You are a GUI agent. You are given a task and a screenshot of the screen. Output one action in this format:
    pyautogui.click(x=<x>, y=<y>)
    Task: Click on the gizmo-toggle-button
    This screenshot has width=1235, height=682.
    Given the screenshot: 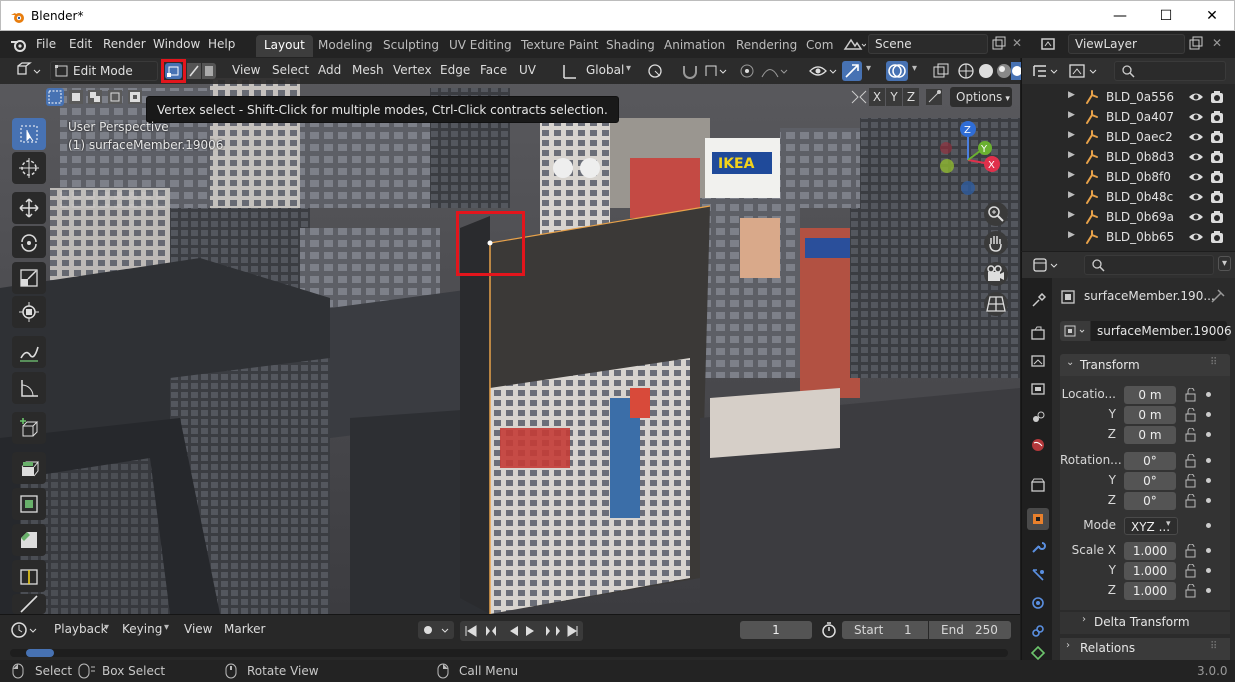 What is the action you would take?
    pyautogui.click(x=852, y=71)
    